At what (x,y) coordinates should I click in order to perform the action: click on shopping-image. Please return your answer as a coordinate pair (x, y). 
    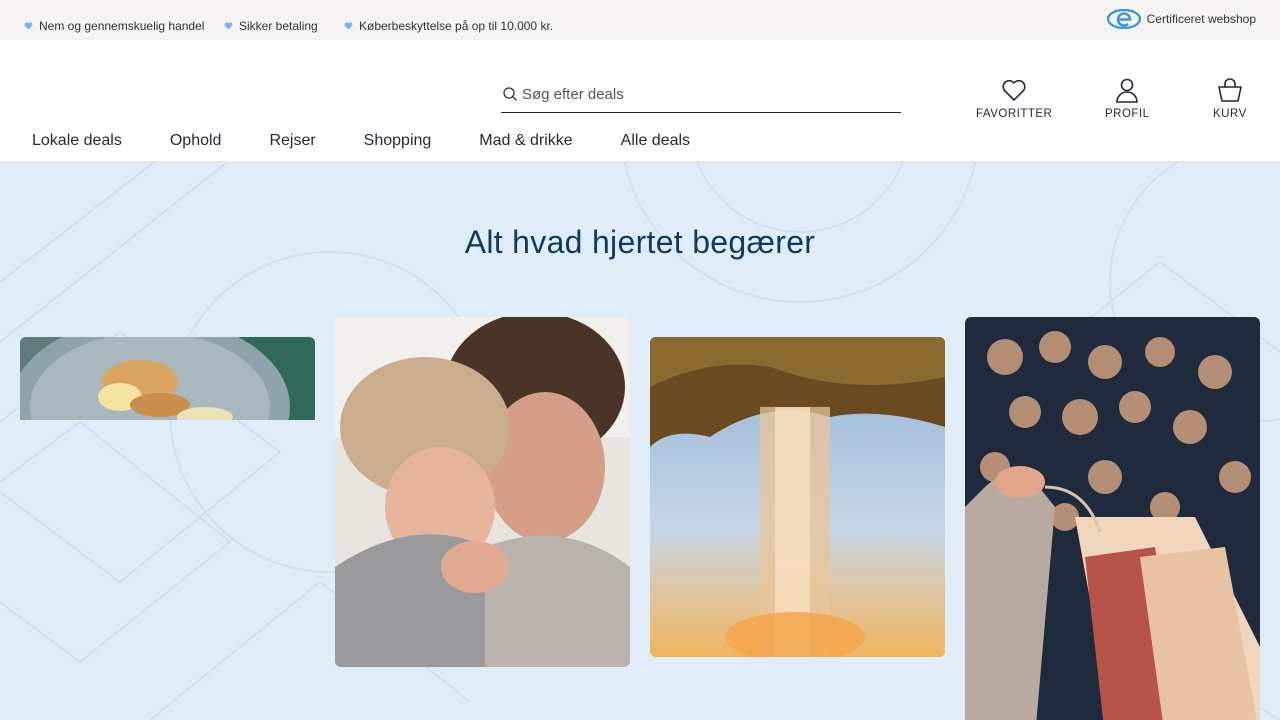
    Looking at the image, I should click on (1112, 518).